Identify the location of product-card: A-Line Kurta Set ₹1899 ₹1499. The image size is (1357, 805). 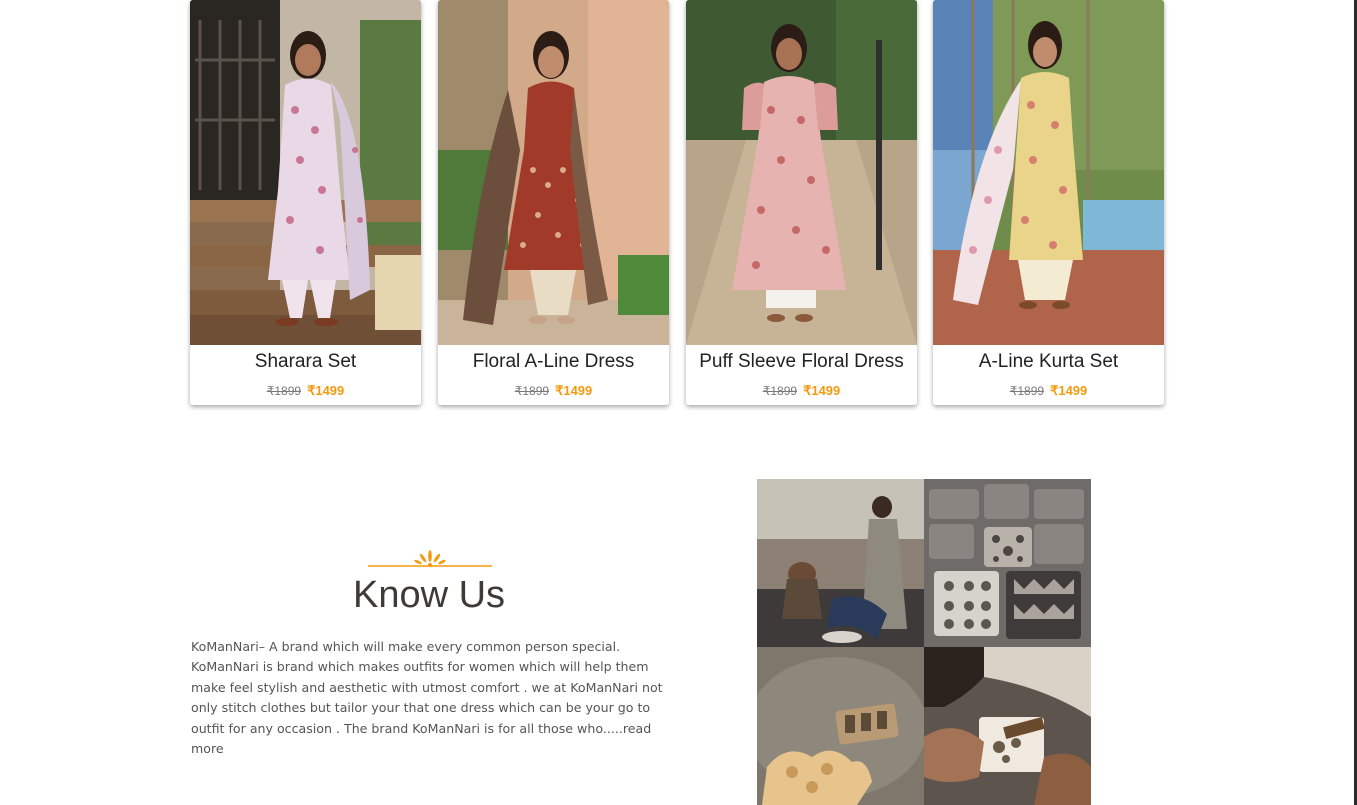
(1048, 202).